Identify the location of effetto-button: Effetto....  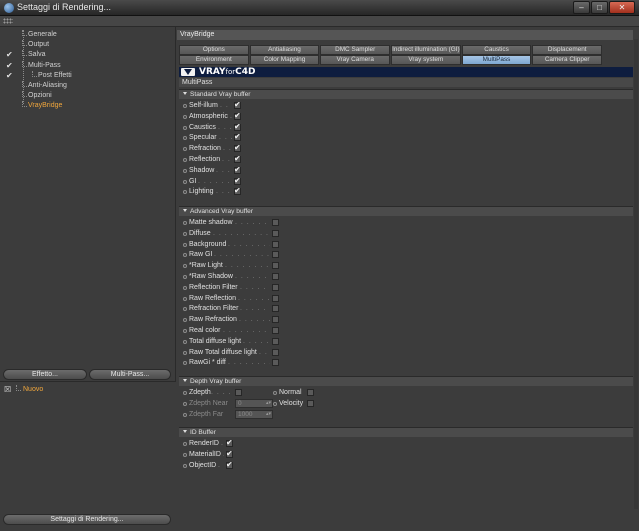
(45, 374).